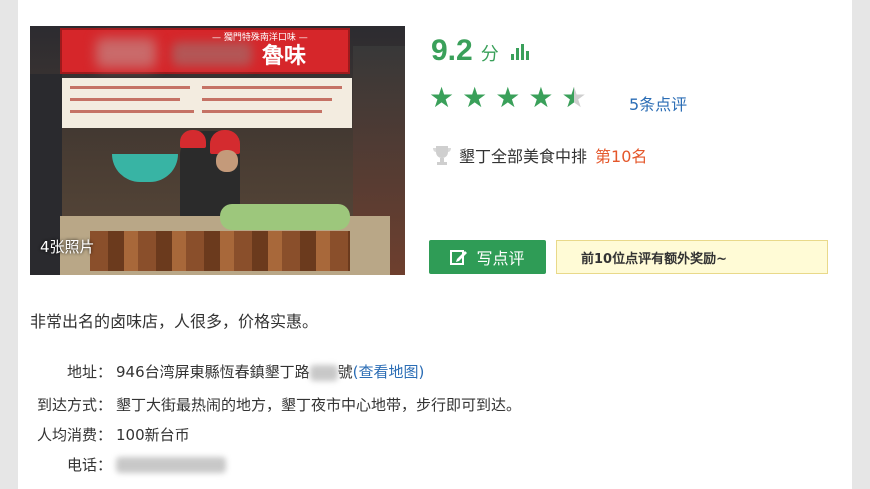 The width and height of the screenshot is (870, 489). I want to click on blurred-sign-logo, so click(126, 53).